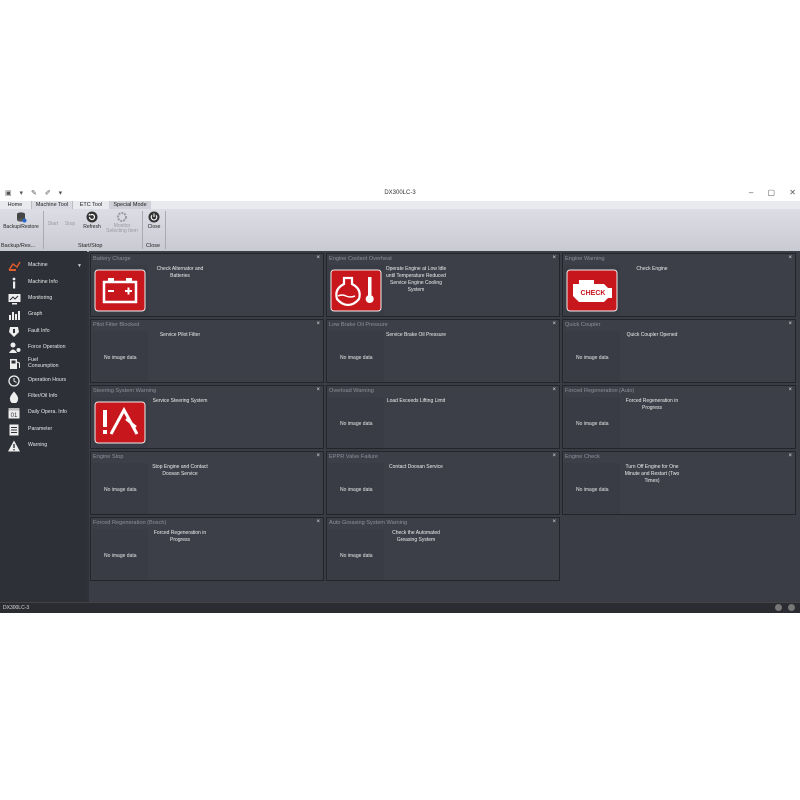  Describe the element at coordinates (154, 227) in the screenshot. I see `close-label: Close` at that location.